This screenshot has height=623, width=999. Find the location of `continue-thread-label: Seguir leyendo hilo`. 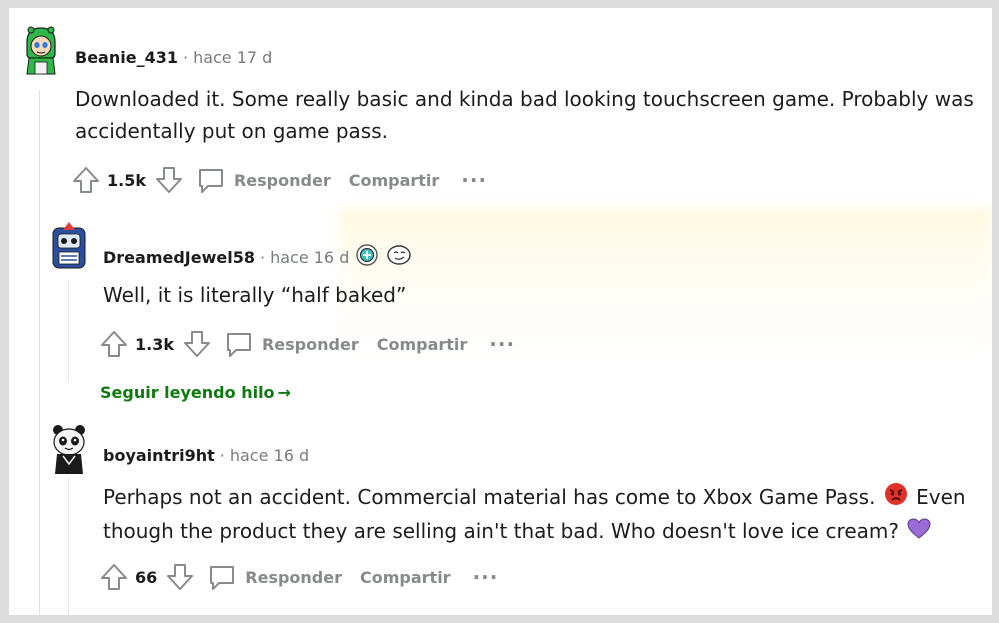

continue-thread-label: Seguir leyendo hilo is located at coordinates (187, 392).